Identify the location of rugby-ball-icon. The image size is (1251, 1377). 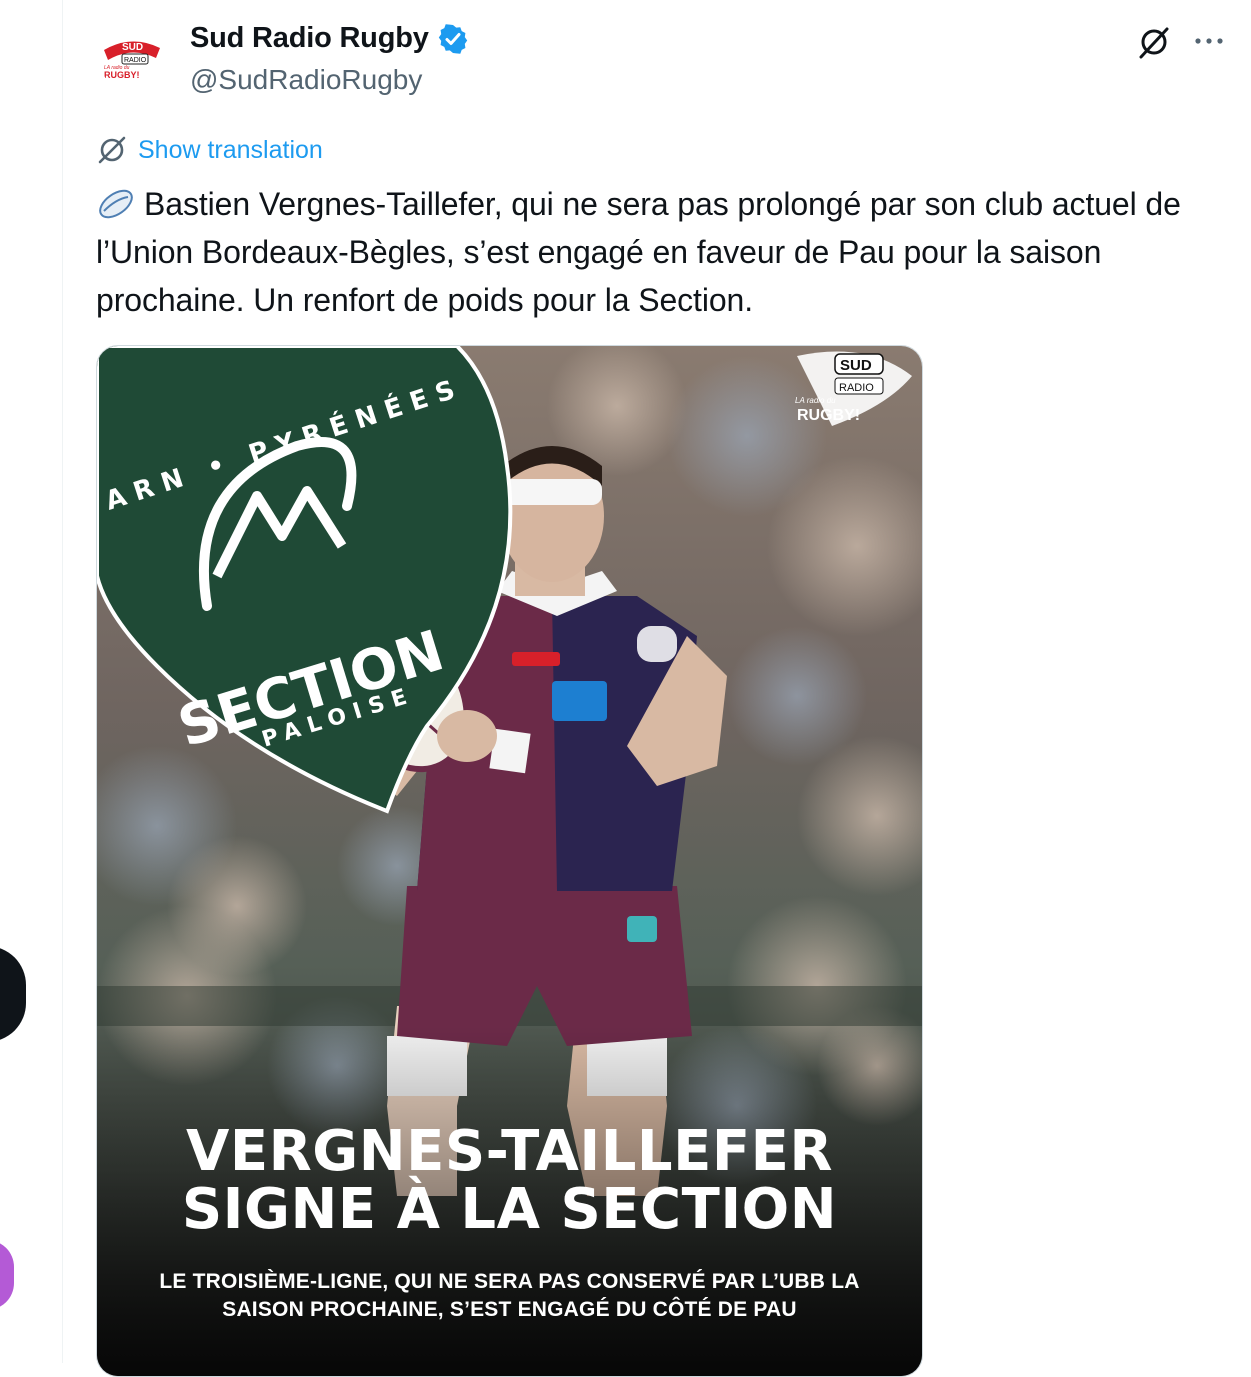
(116, 201).